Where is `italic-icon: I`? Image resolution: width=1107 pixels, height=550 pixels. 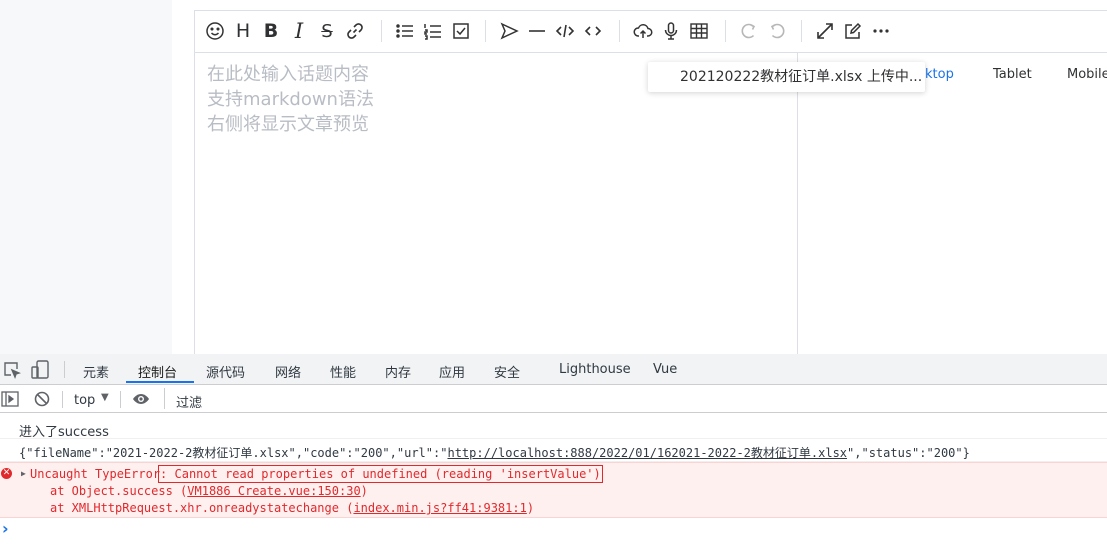
italic-icon: I is located at coordinates (299, 31).